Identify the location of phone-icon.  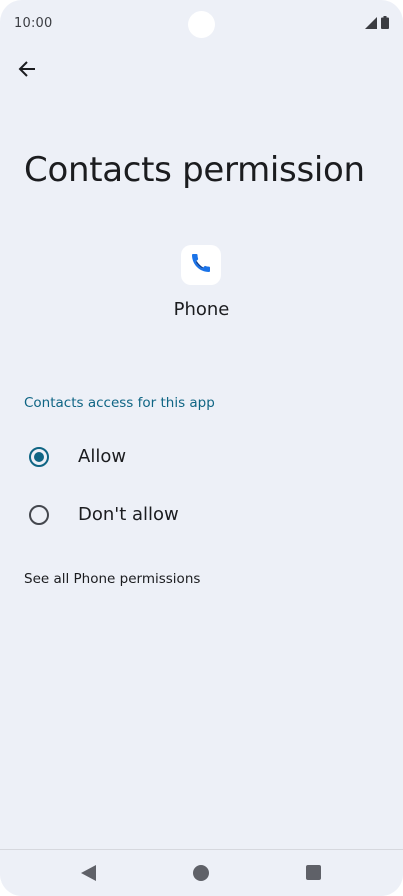
(201, 265).